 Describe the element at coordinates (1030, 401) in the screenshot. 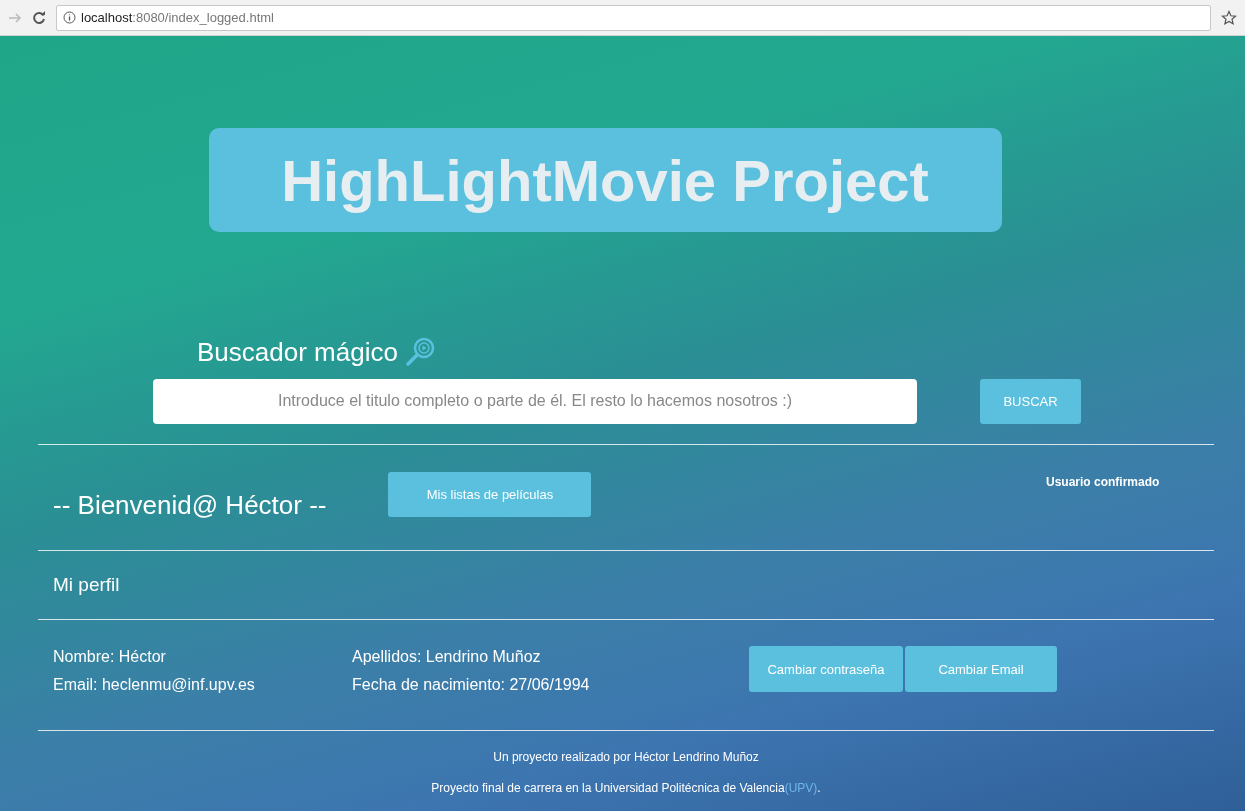

I see `search-button: BUSCAR` at that location.